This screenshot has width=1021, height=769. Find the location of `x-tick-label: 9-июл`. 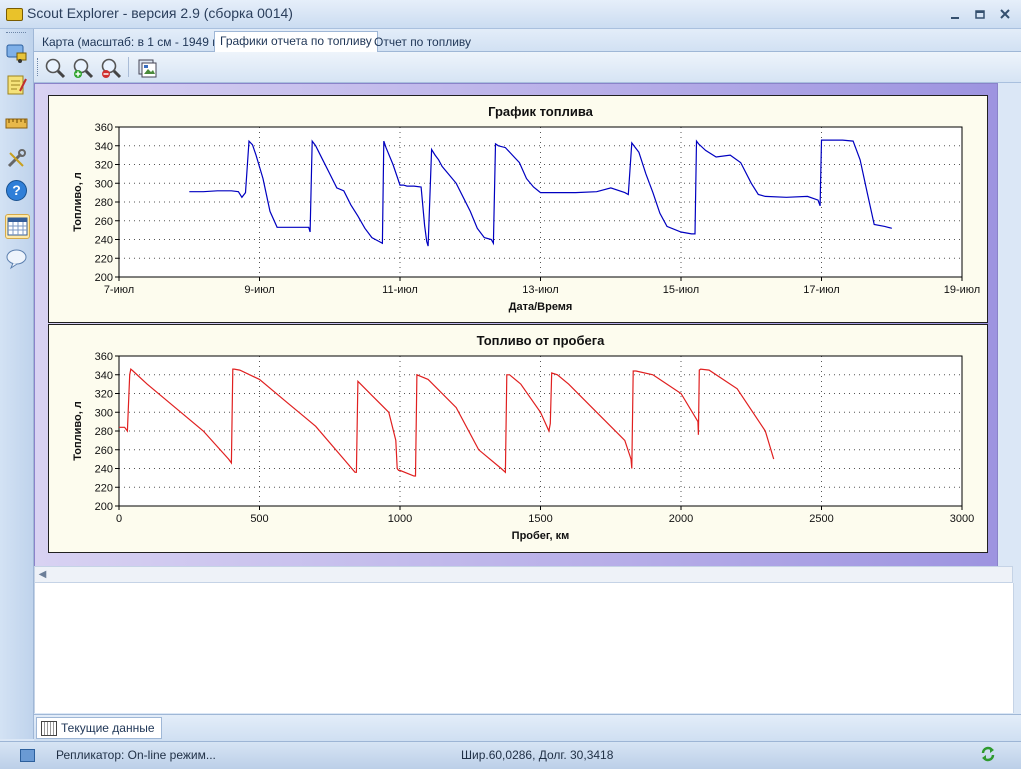

x-tick-label: 9-июл is located at coordinates (259, 290).